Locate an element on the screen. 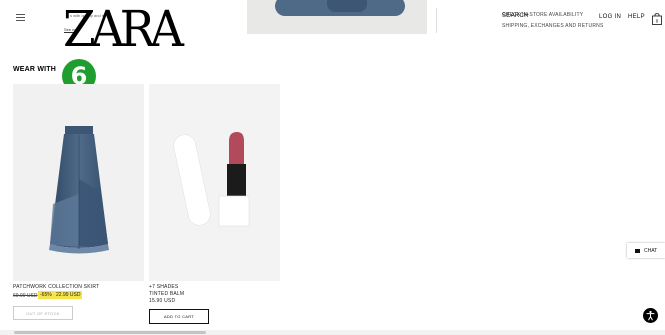 This screenshot has width=665, height=335. discount-badge: -65% is located at coordinates (46, 295).